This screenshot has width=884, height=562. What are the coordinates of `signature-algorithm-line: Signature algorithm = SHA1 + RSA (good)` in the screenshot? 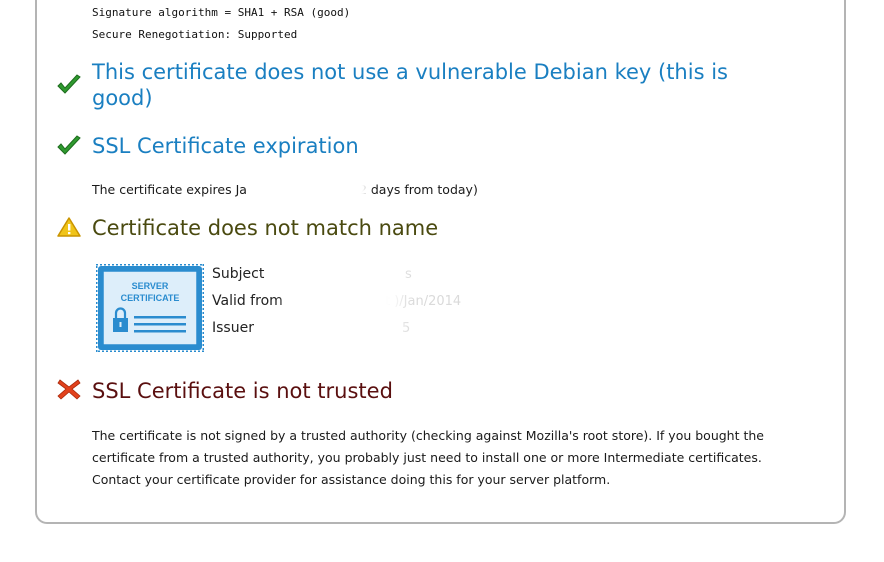 It's located at (221, 12).